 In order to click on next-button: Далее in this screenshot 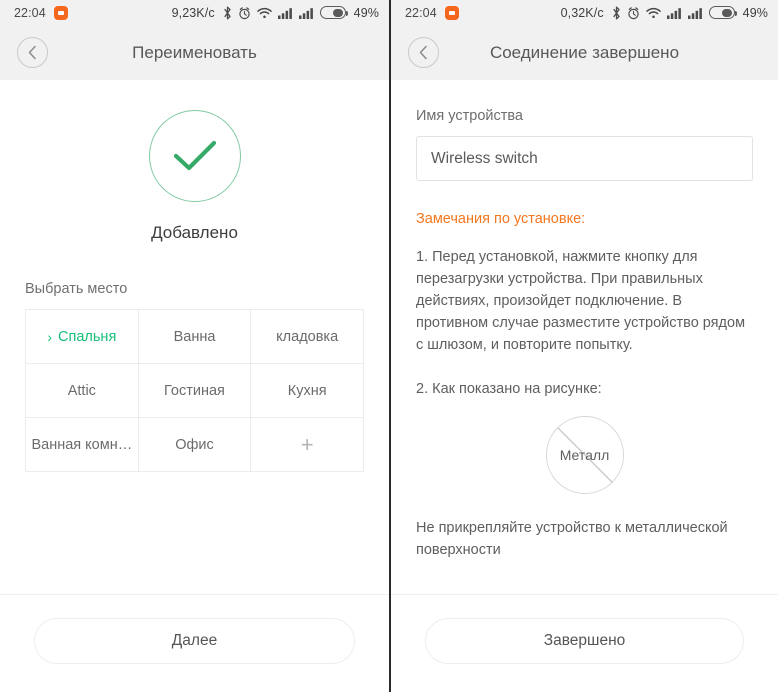, I will do `click(194, 641)`.